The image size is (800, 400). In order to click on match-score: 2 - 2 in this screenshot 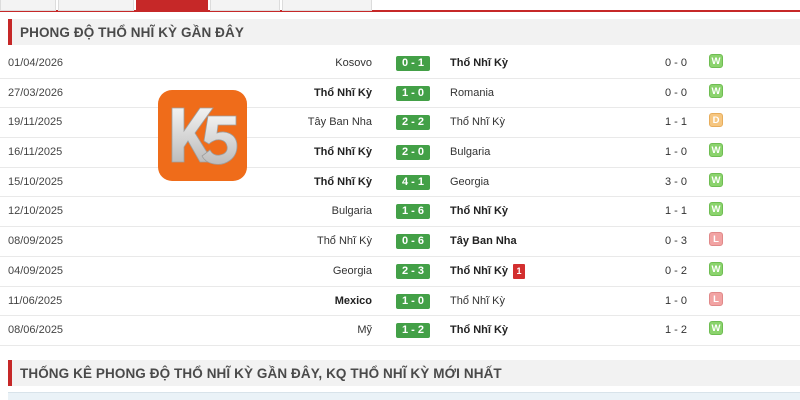, I will do `click(413, 123)`.